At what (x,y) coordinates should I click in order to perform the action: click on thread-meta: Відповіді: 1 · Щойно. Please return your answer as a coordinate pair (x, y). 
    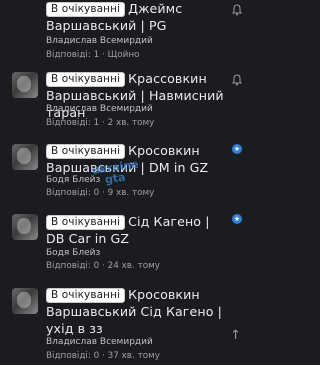
    Looking at the image, I should click on (93, 55).